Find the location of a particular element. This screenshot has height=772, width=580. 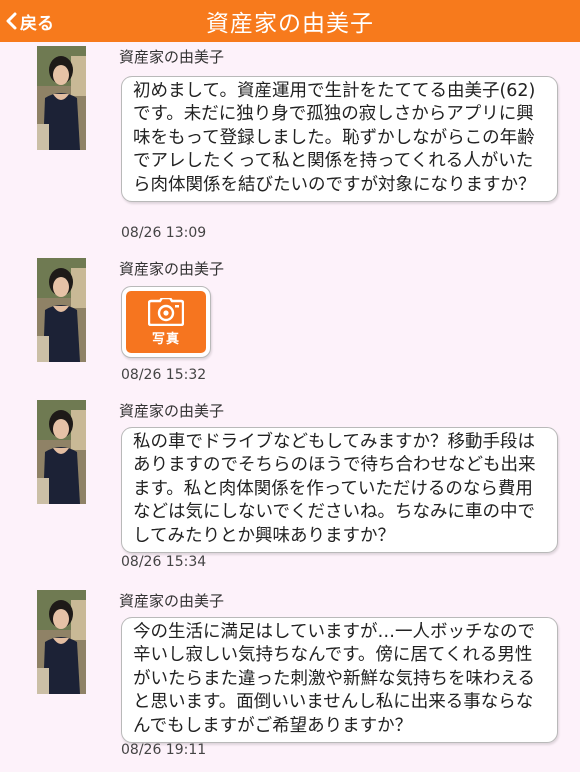

message-timestamp: 08/26 13:09 is located at coordinates (164, 233).